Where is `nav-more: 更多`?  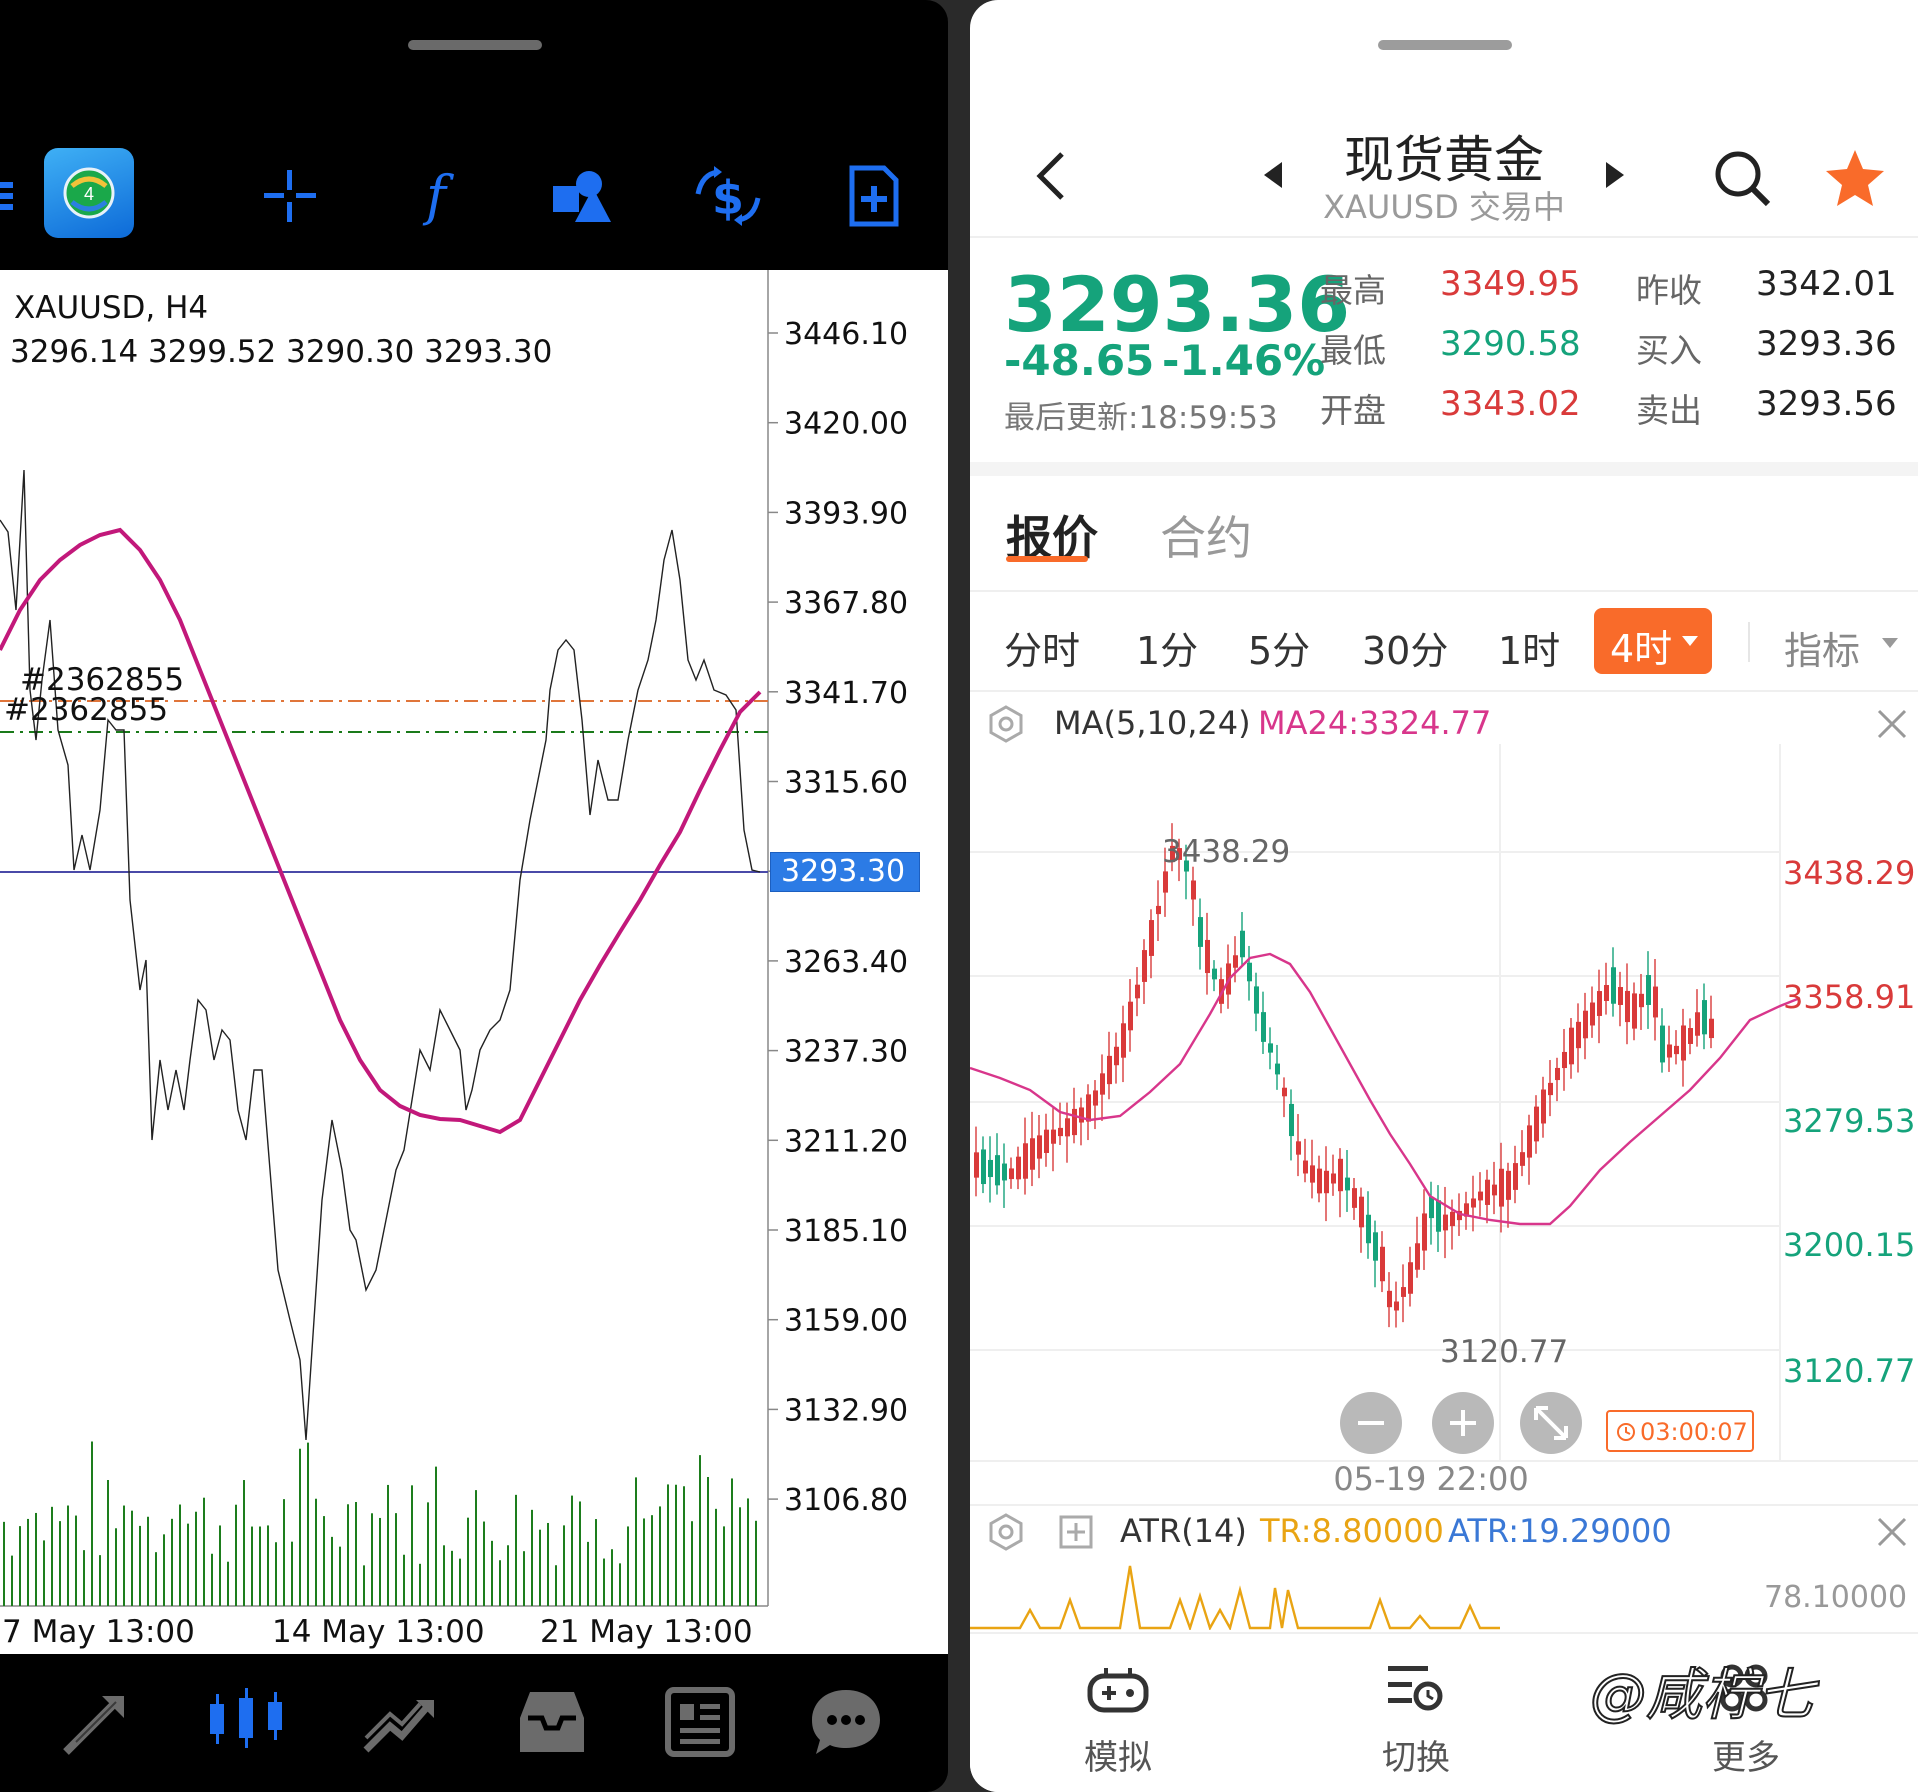
nav-more: 更多 is located at coordinates (1746, 1754).